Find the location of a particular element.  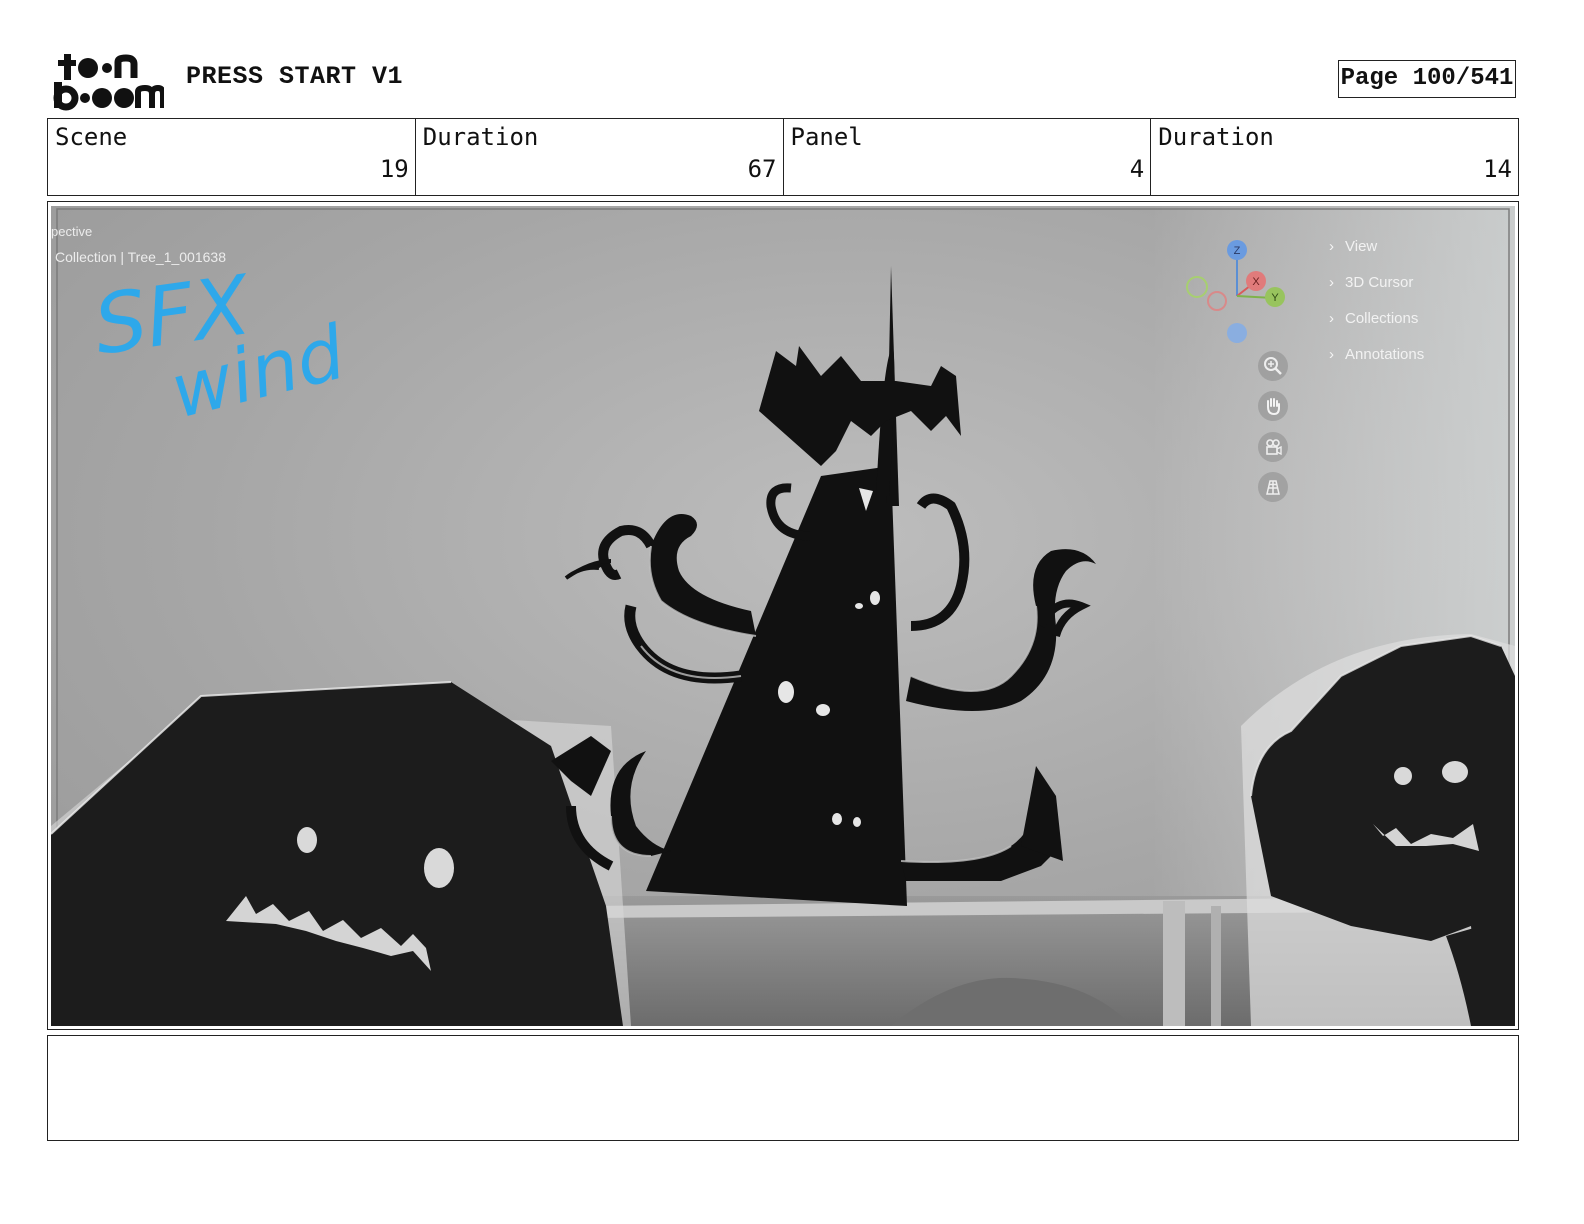

scene-label: Scene is located at coordinates (91, 137).